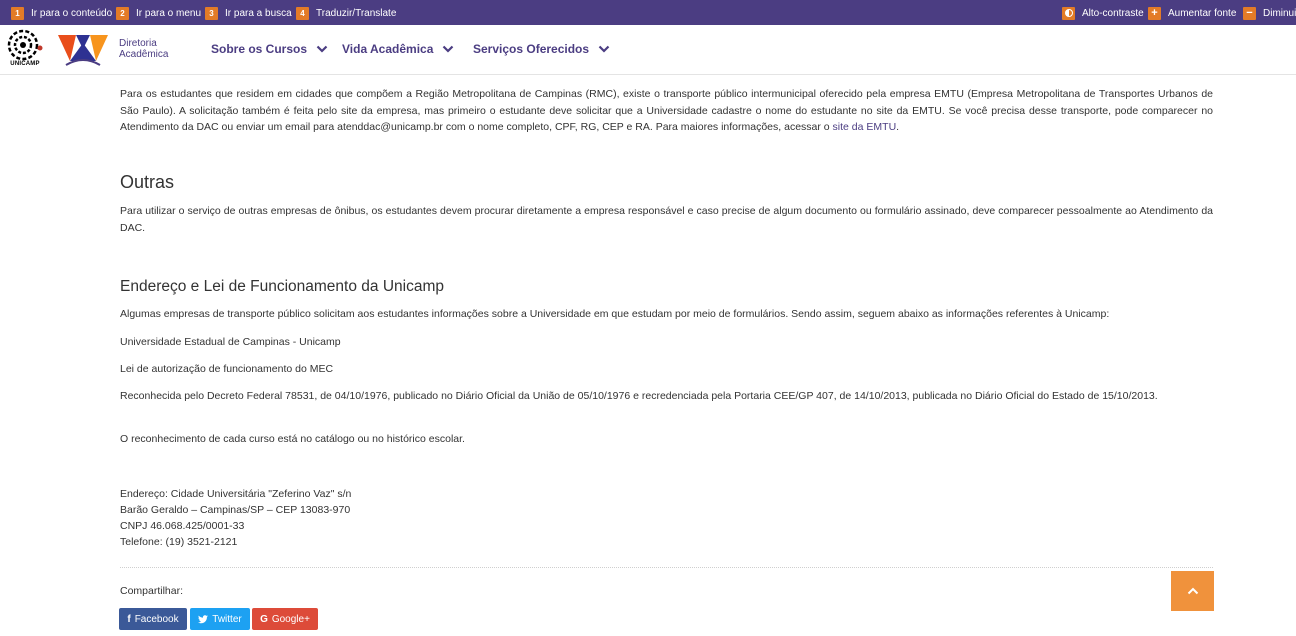 Image resolution: width=1296 pixels, height=636 pixels. I want to click on emtu-text-end: ., so click(898, 127).